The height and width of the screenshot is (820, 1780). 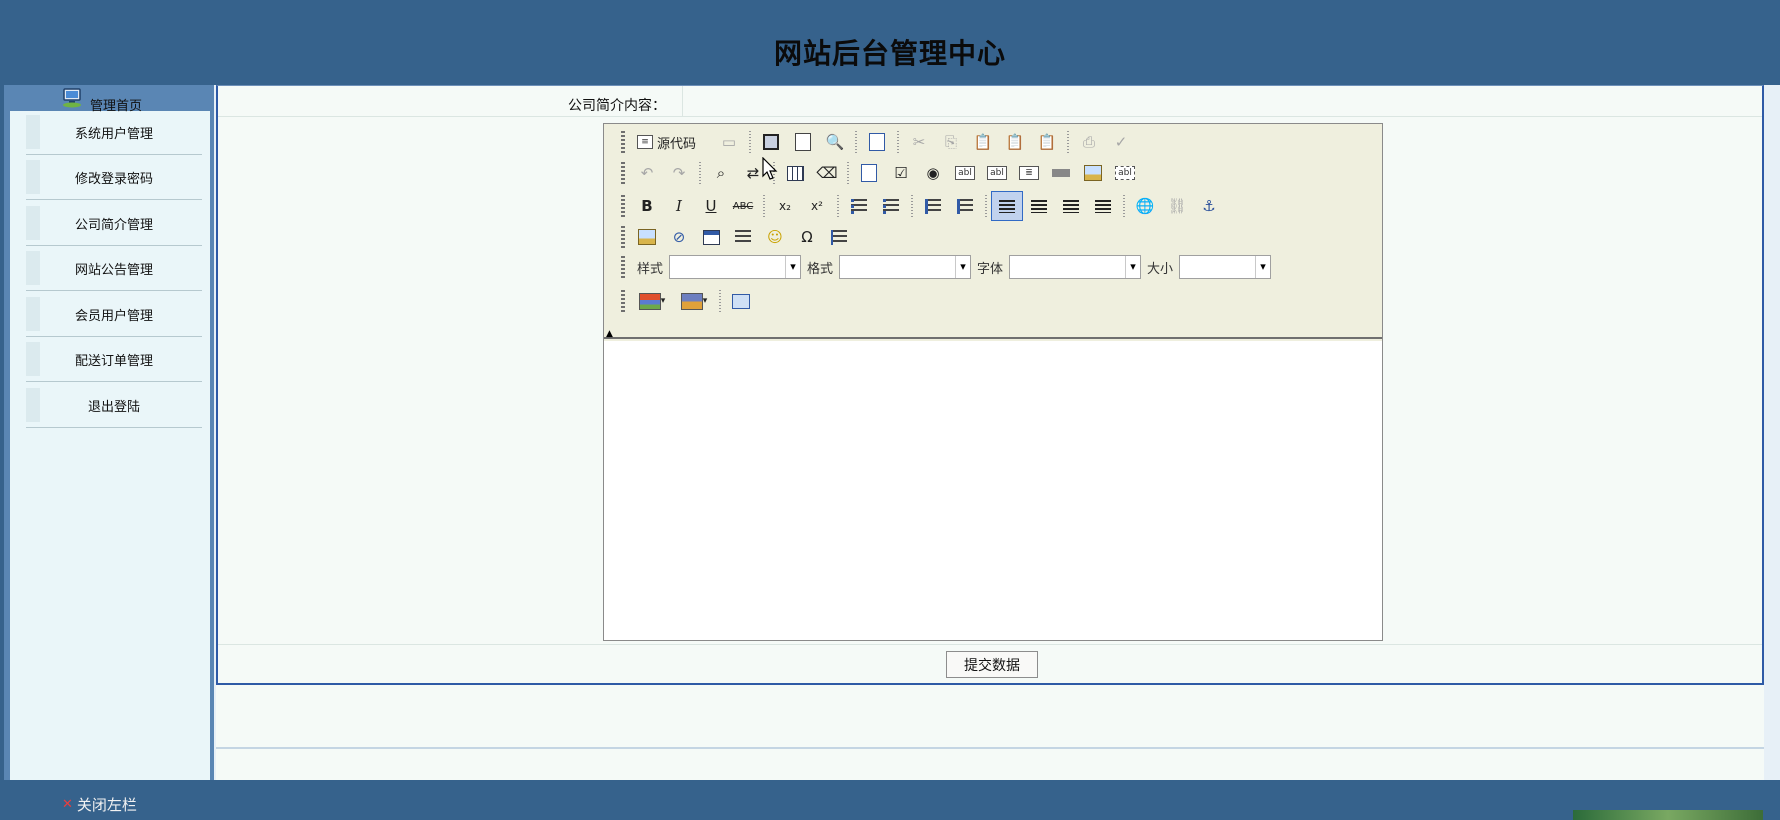 What do you see at coordinates (1007, 206) in the screenshot?
I see `align-left-icon` at bounding box center [1007, 206].